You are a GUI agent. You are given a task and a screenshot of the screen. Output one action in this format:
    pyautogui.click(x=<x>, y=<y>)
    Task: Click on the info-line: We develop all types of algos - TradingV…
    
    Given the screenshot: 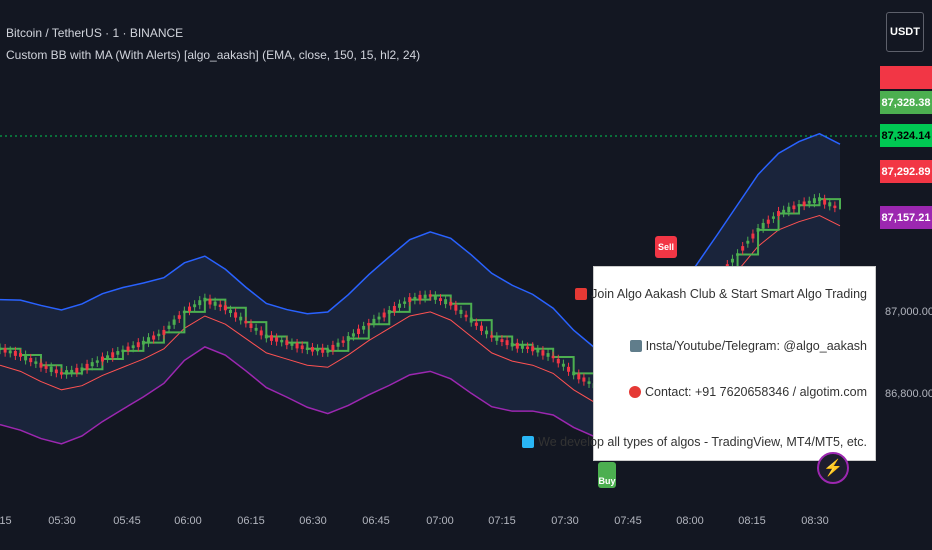 What is the action you would take?
    pyautogui.click(x=694, y=442)
    